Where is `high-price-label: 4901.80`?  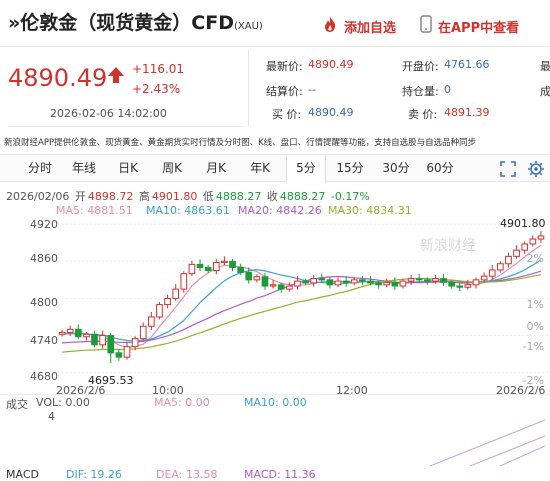
high-price-label: 4901.80 is located at coordinates (523, 223).